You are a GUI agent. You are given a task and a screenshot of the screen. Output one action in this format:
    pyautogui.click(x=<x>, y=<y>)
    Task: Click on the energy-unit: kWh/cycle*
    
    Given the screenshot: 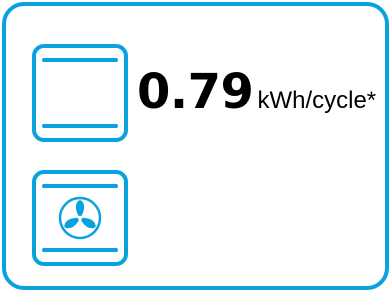 What is the action you would take?
    pyautogui.click(x=317, y=100)
    